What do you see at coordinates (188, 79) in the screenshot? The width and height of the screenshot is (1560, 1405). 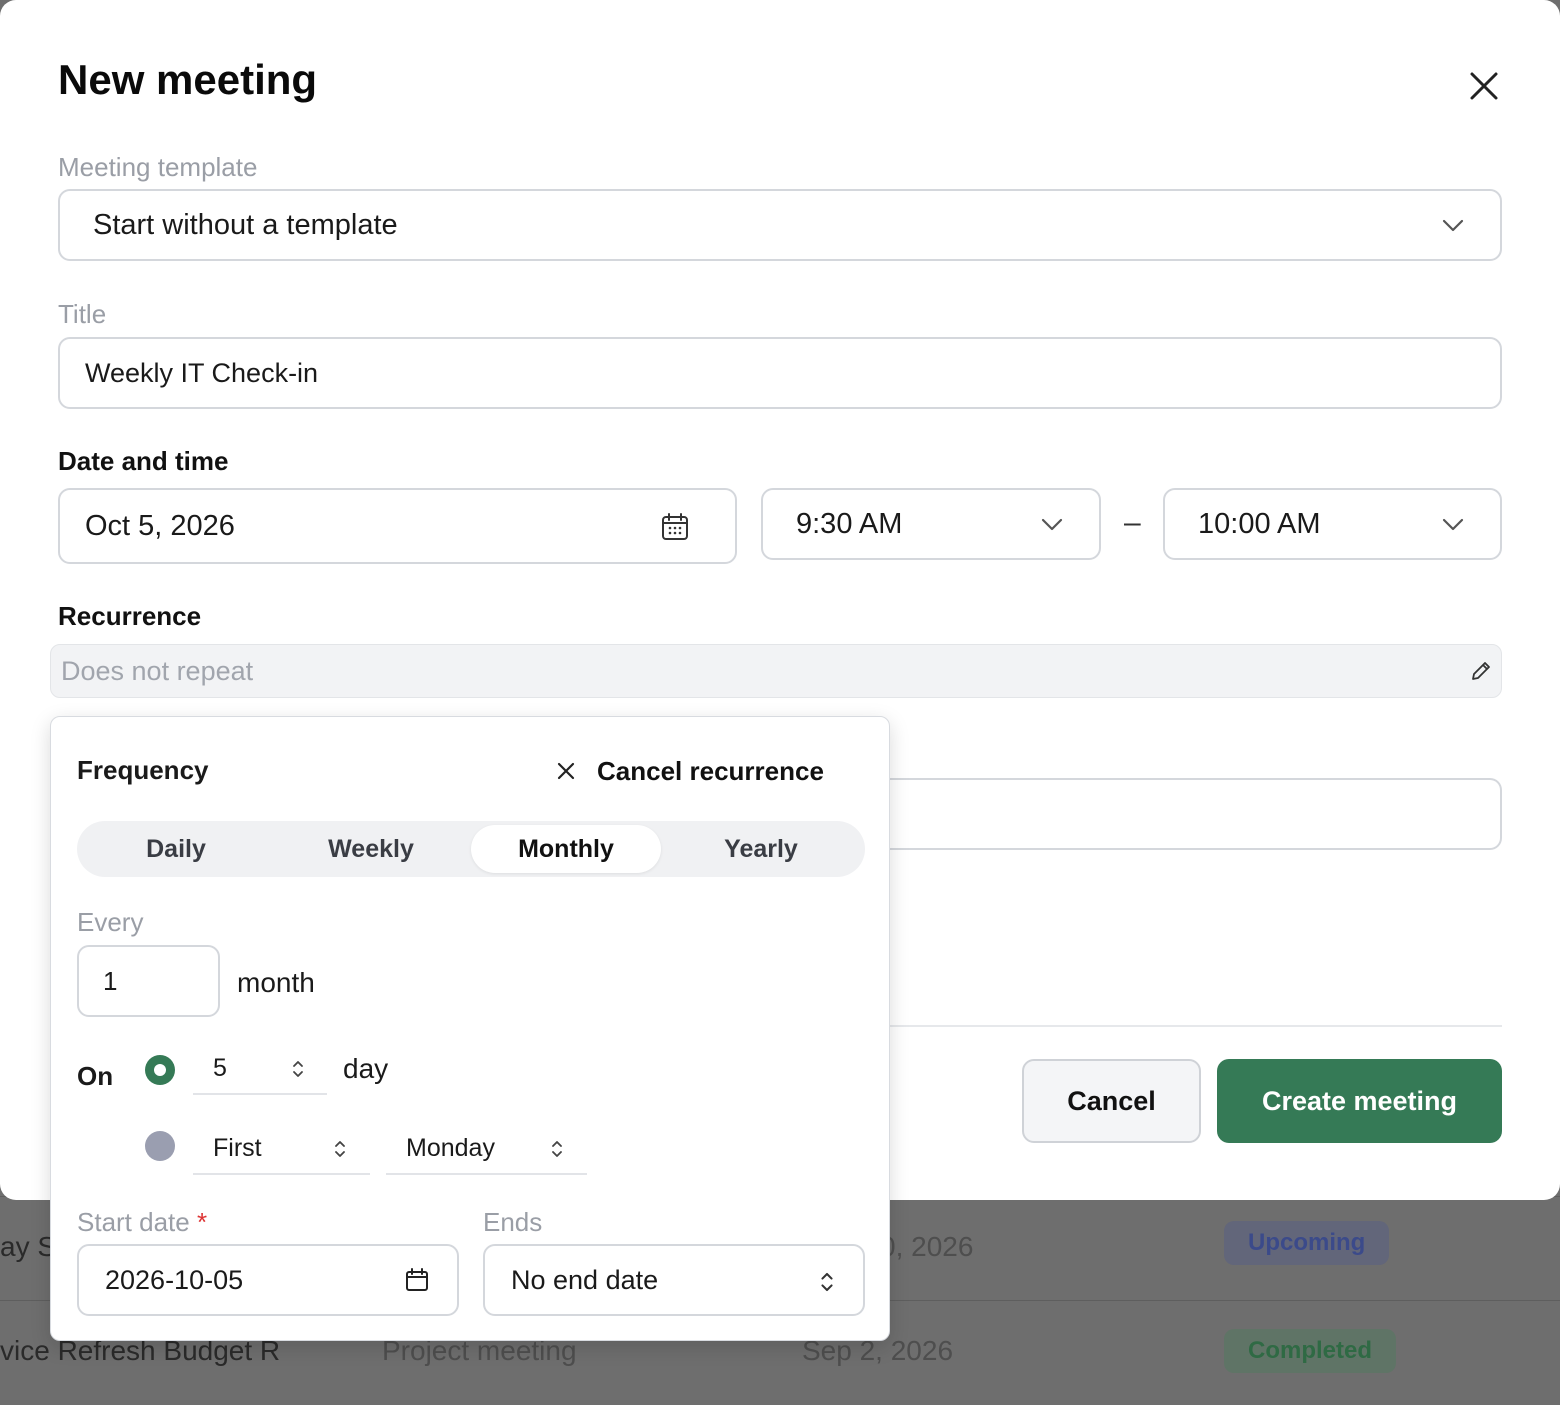 I see `dialog-title: New meeting` at bounding box center [188, 79].